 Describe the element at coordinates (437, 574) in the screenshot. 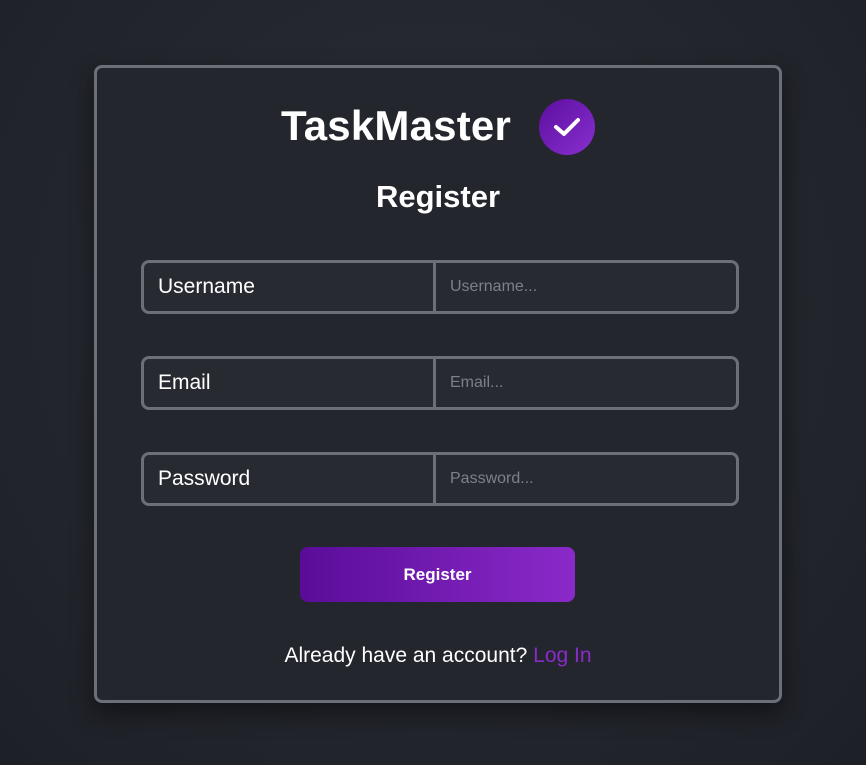

I see `register-button: Register` at that location.